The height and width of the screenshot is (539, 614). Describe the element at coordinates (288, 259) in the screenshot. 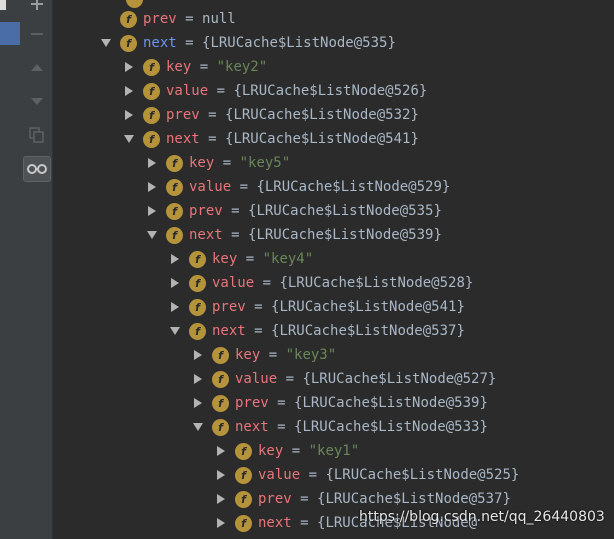

I see `variable-value: "key4"` at that location.